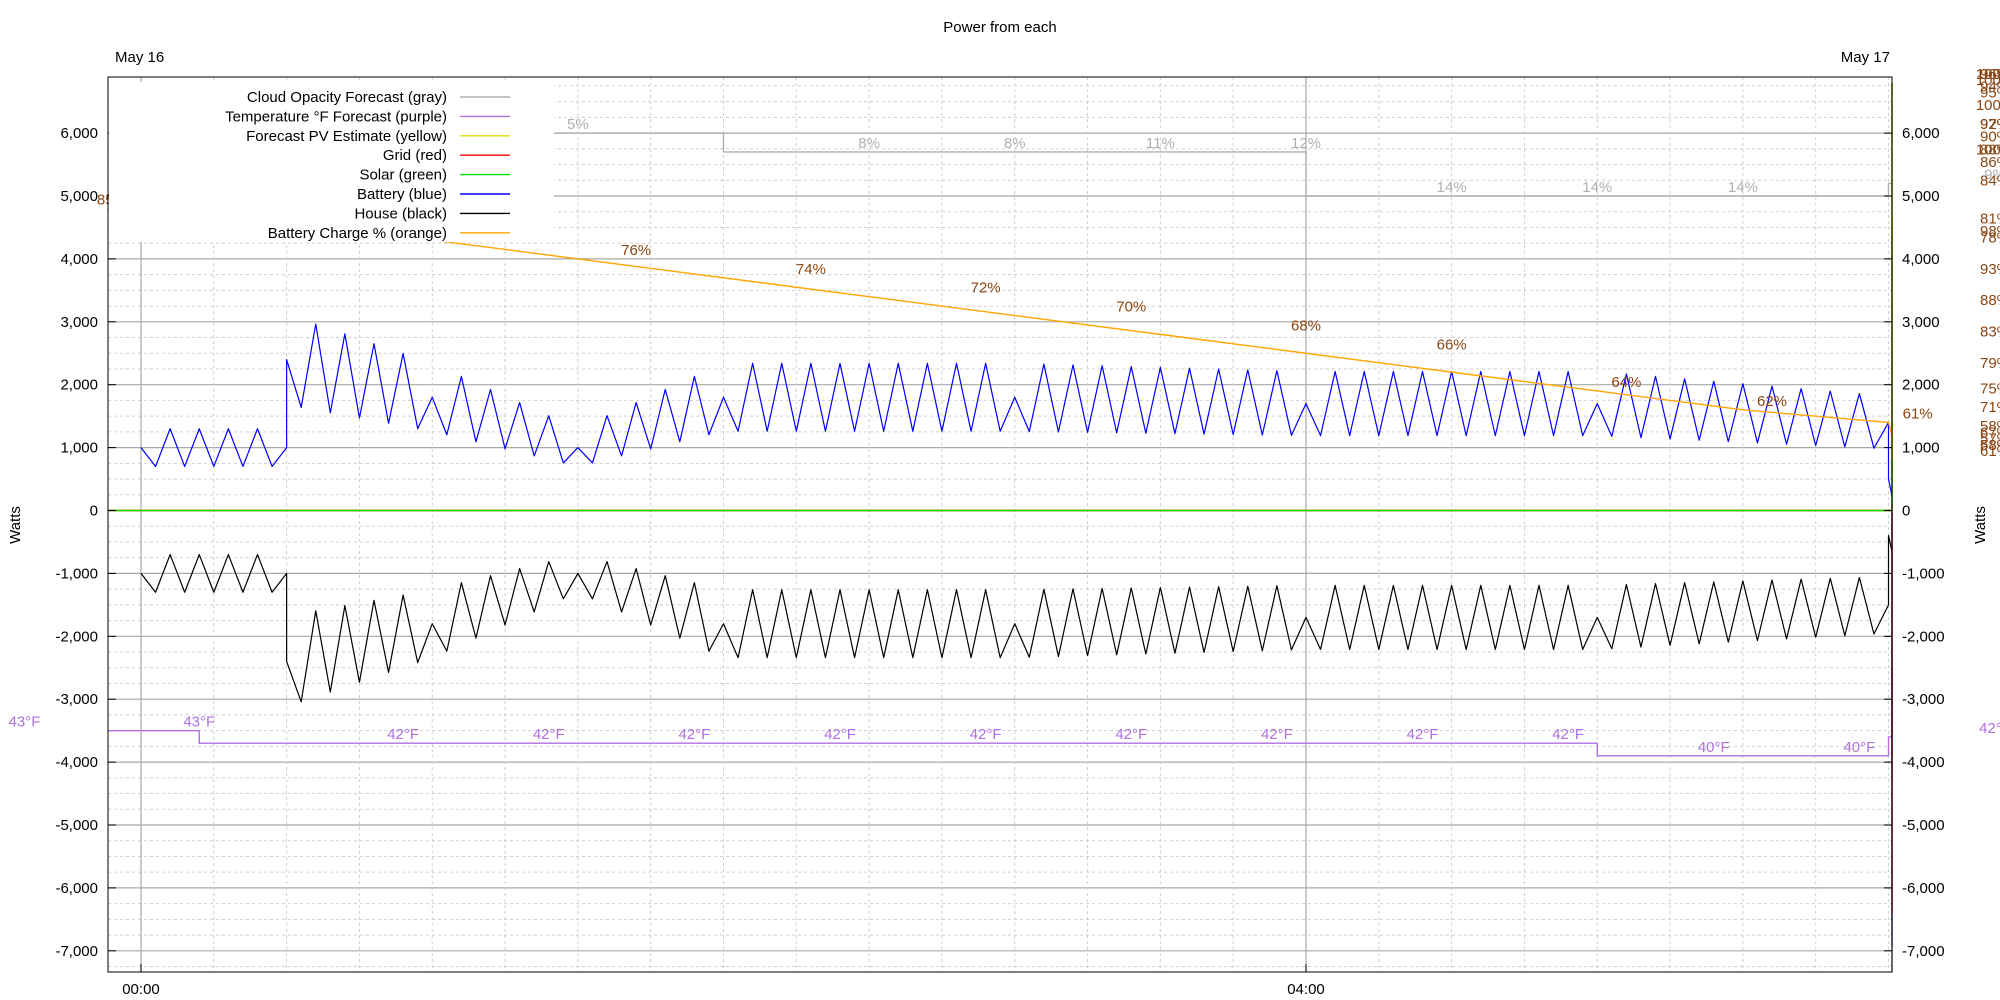 The image size is (2000, 1000). What do you see at coordinates (76, 636) in the screenshot?
I see `y-tick-label-left: -2,000` at bounding box center [76, 636].